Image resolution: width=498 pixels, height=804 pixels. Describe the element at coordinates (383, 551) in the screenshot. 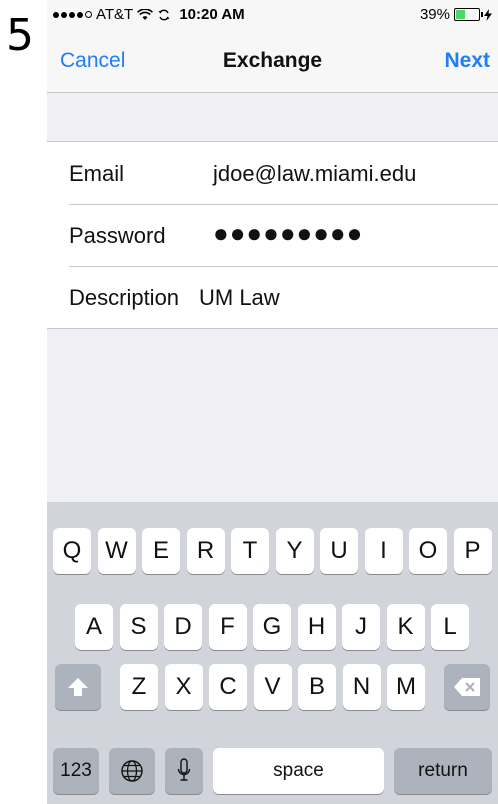

I see `key-i: I` at that location.